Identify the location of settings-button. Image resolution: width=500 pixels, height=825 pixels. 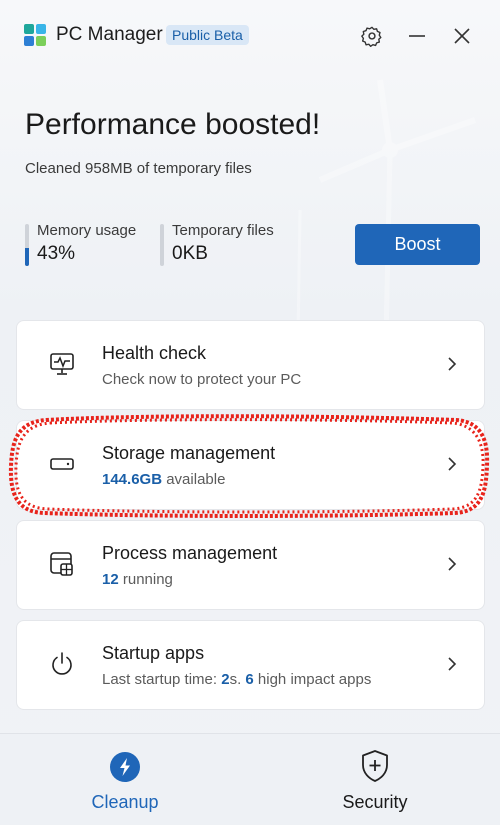
(372, 36).